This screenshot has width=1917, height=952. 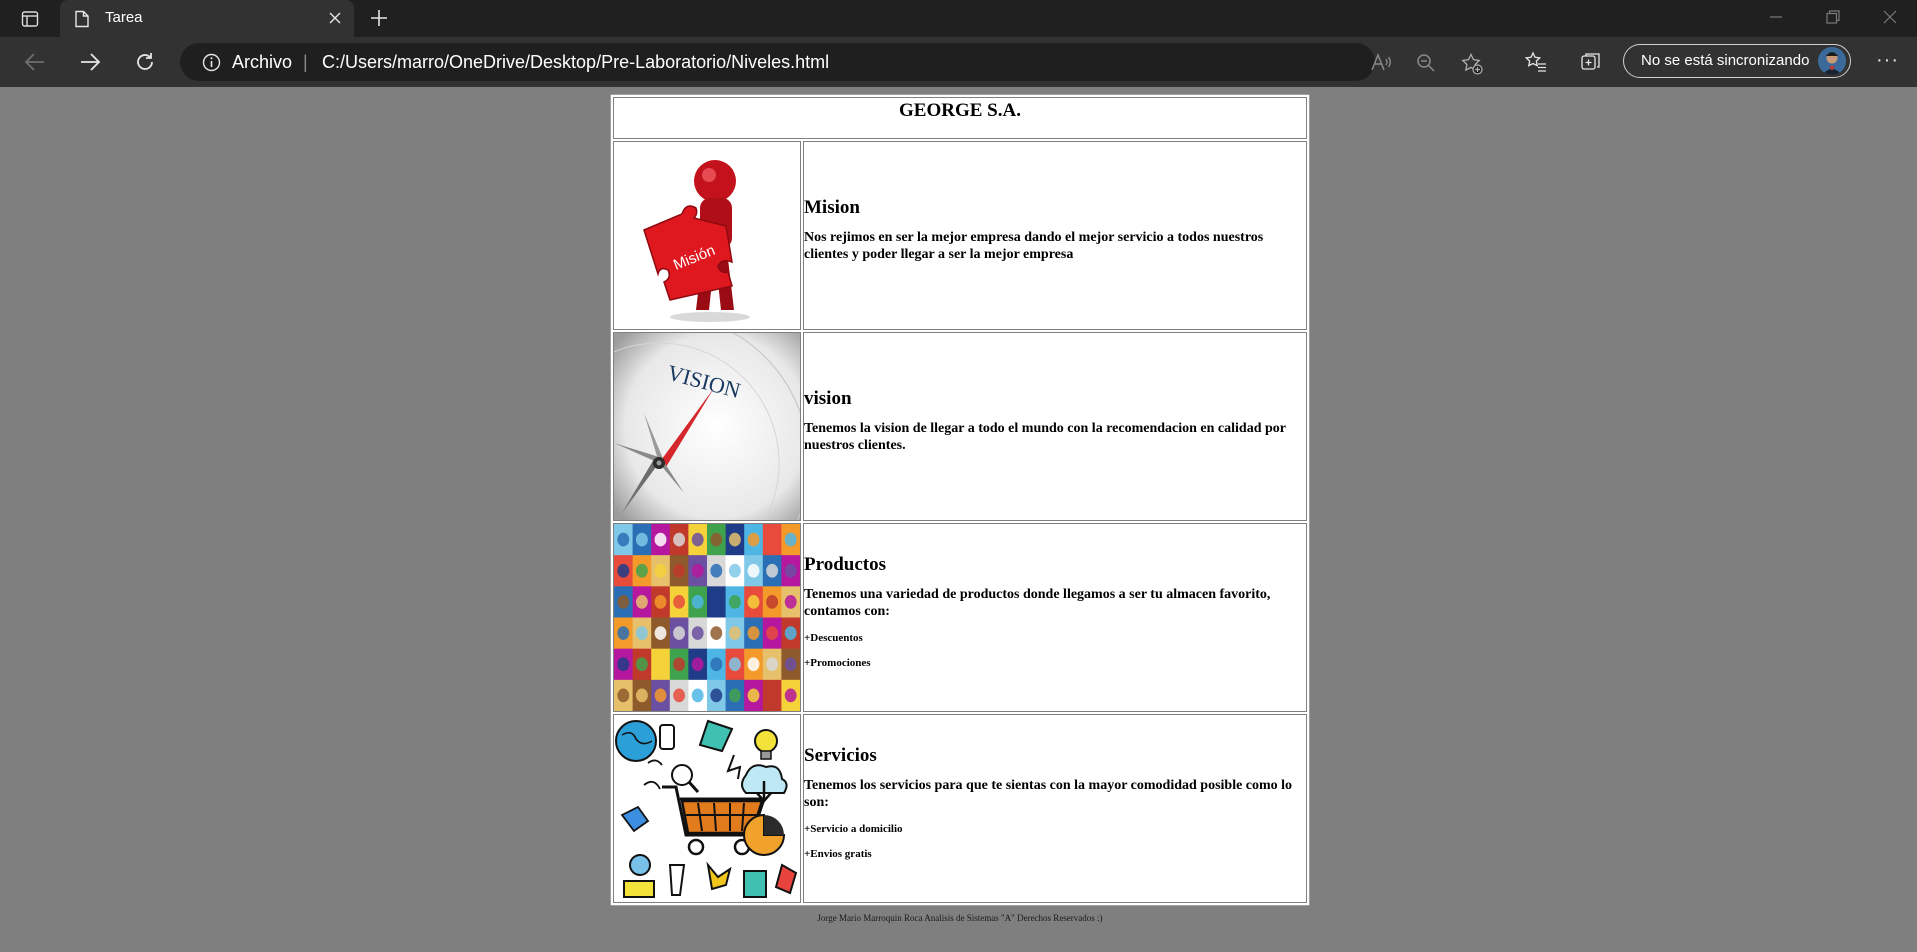 What do you see at coordinates (1887, 60) in the screenshot?
I see `more-options-icon: ···` at bounding box center [1887, 60].